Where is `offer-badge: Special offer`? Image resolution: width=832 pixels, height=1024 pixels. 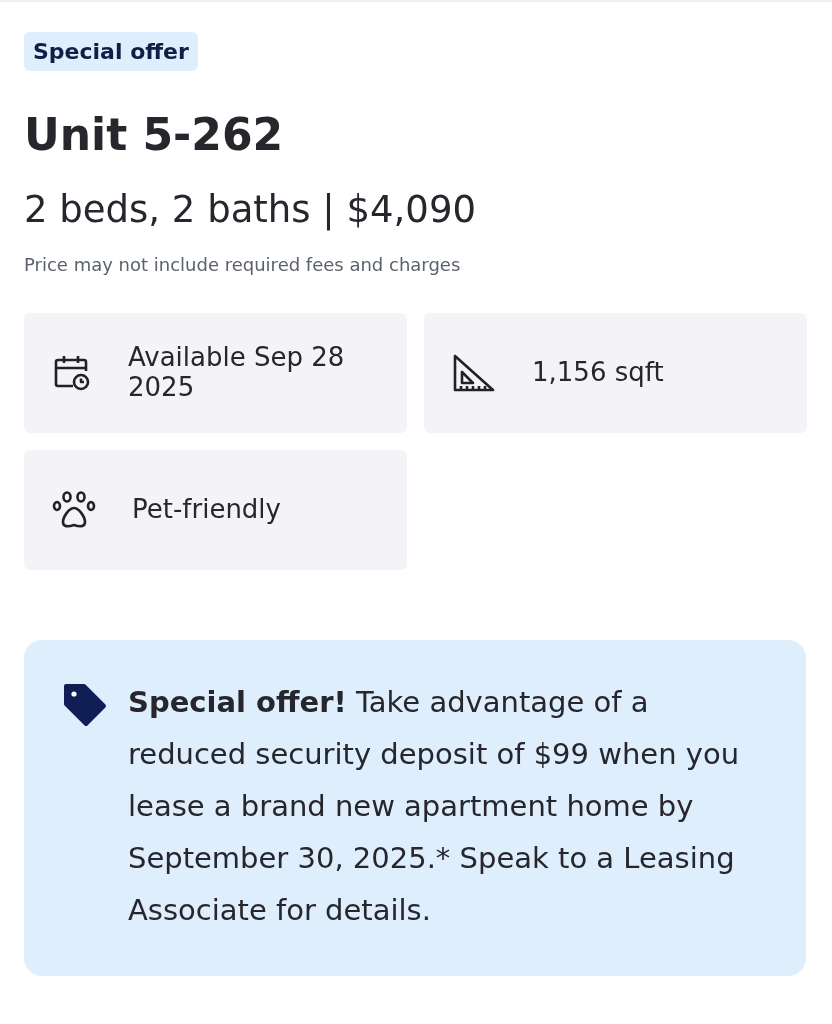
offer-badge: Special offer is located at coordinates (111, 51).